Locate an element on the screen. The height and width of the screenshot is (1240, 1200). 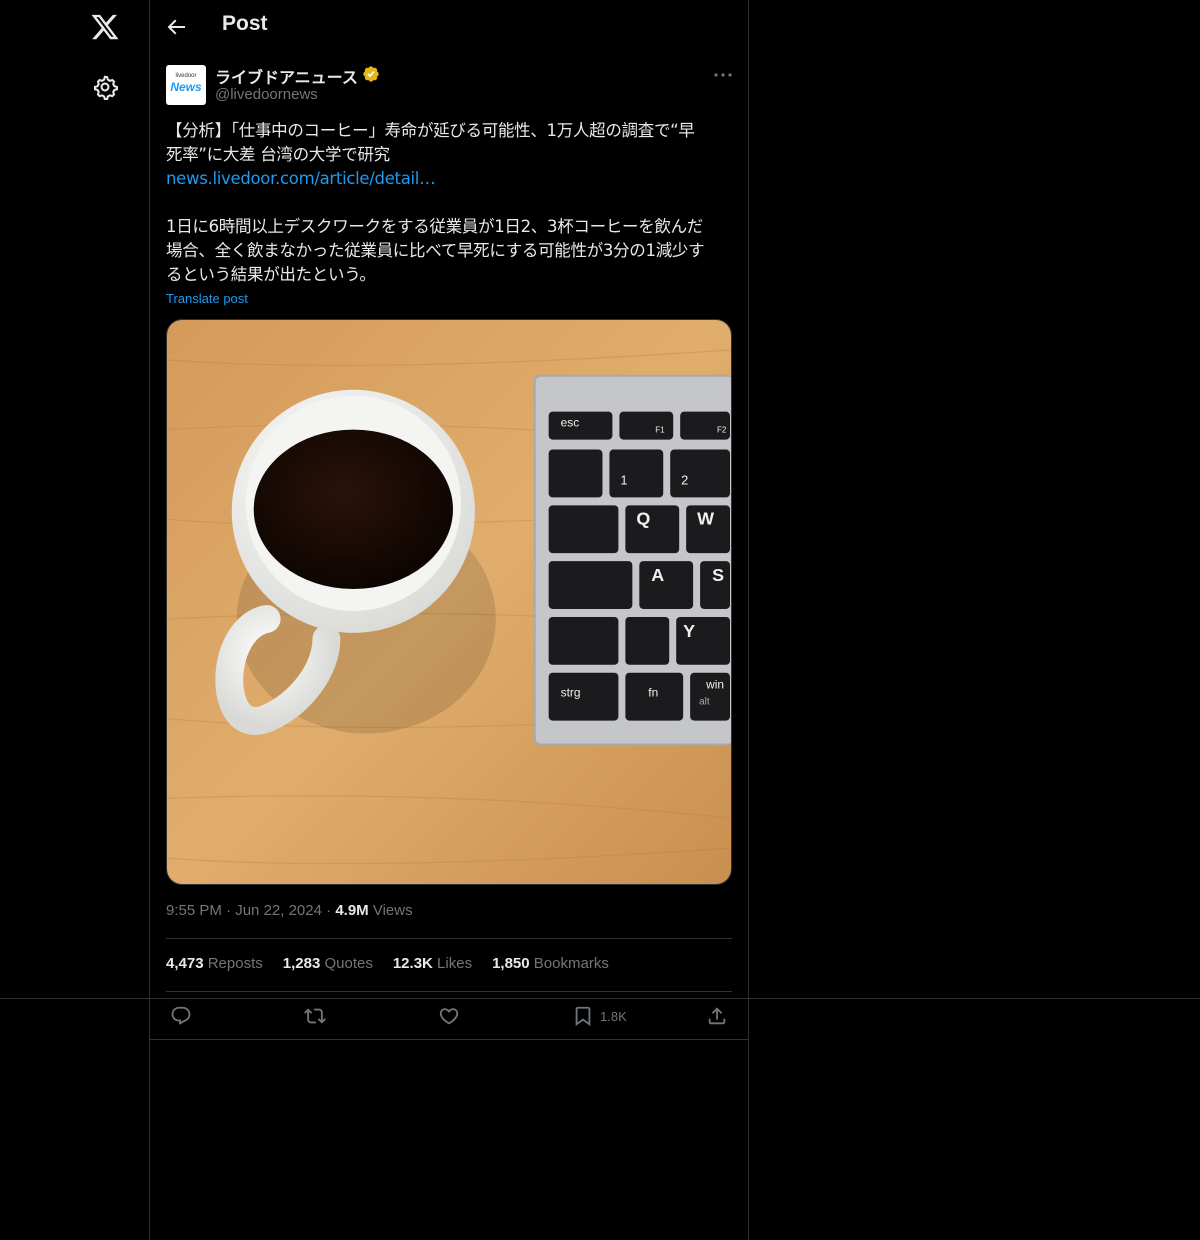
post-date: Jun 22, 2024 is located at coordinates (278, 910).